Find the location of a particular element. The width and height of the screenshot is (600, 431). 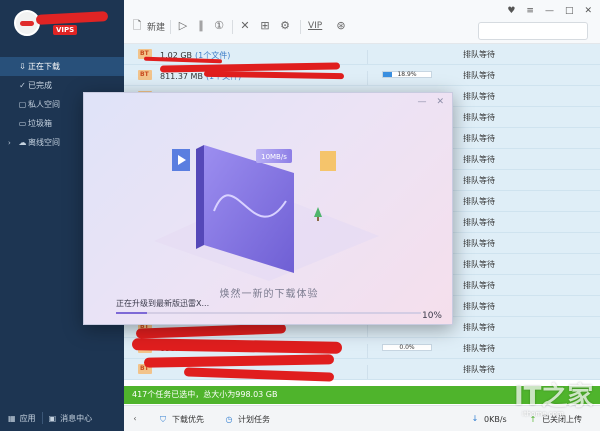

user-area: VIPS is located at coordinates (62, 25).